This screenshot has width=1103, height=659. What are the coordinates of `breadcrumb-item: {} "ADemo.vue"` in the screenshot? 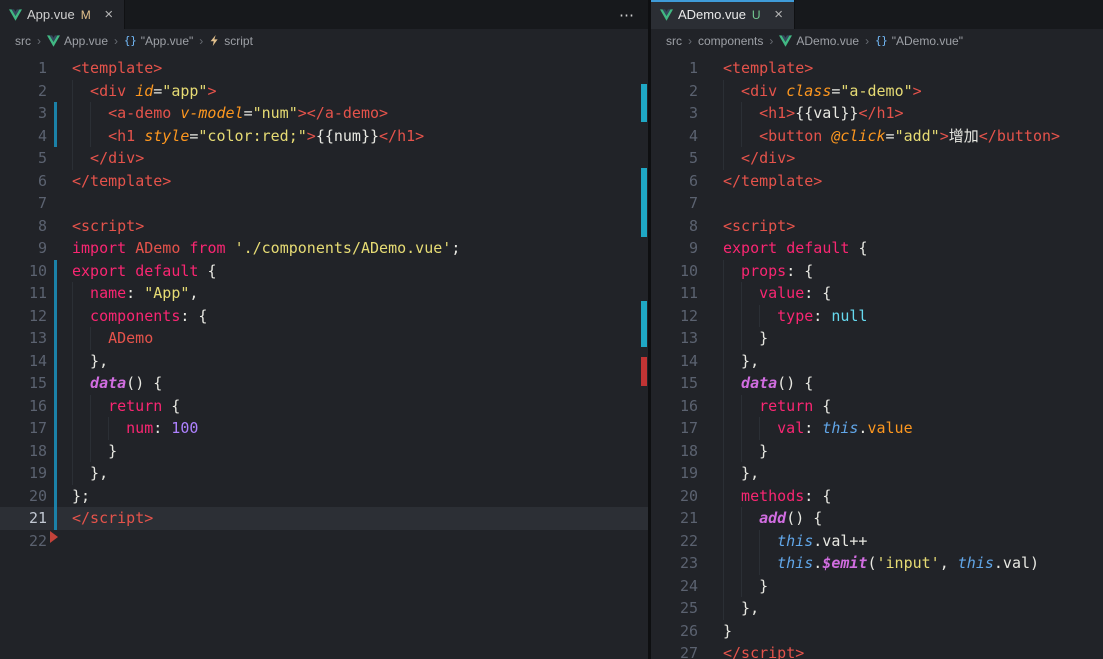 It's located at (919, 41).